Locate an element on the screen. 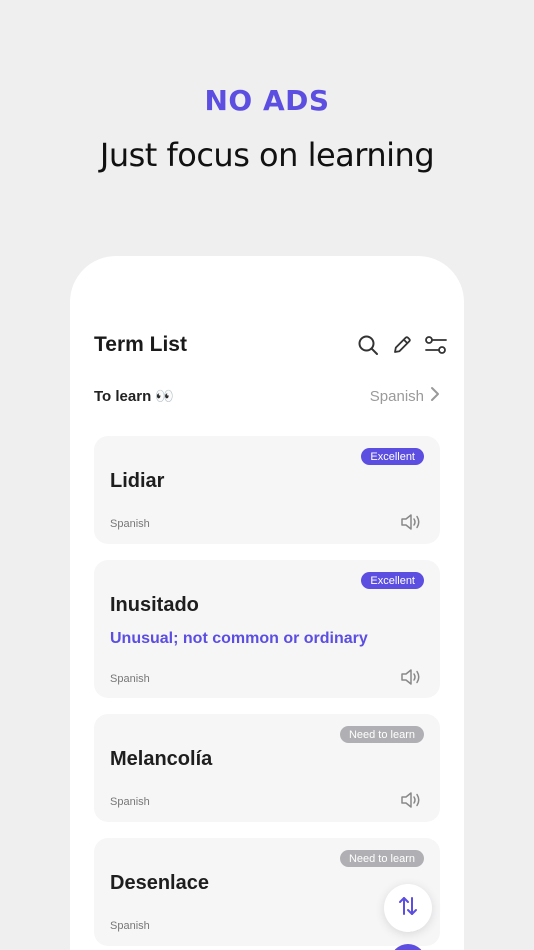  language-selector: Spanish is located at coordinates (405, 396).